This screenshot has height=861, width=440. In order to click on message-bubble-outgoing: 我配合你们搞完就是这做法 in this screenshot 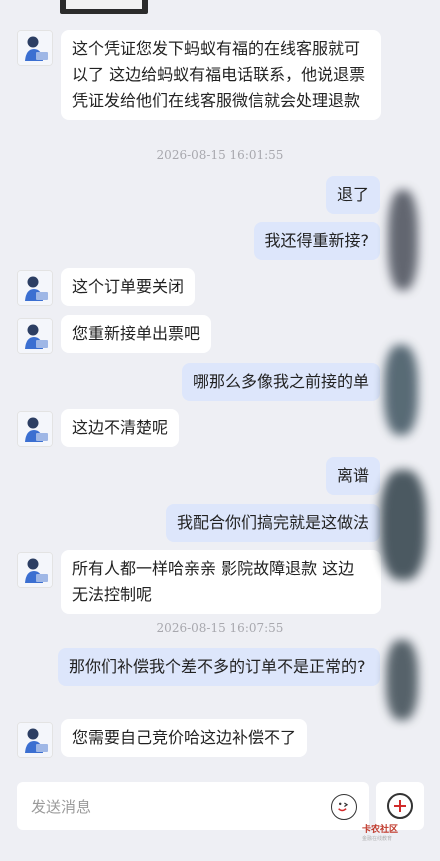, I will do `click(272, 523)`.